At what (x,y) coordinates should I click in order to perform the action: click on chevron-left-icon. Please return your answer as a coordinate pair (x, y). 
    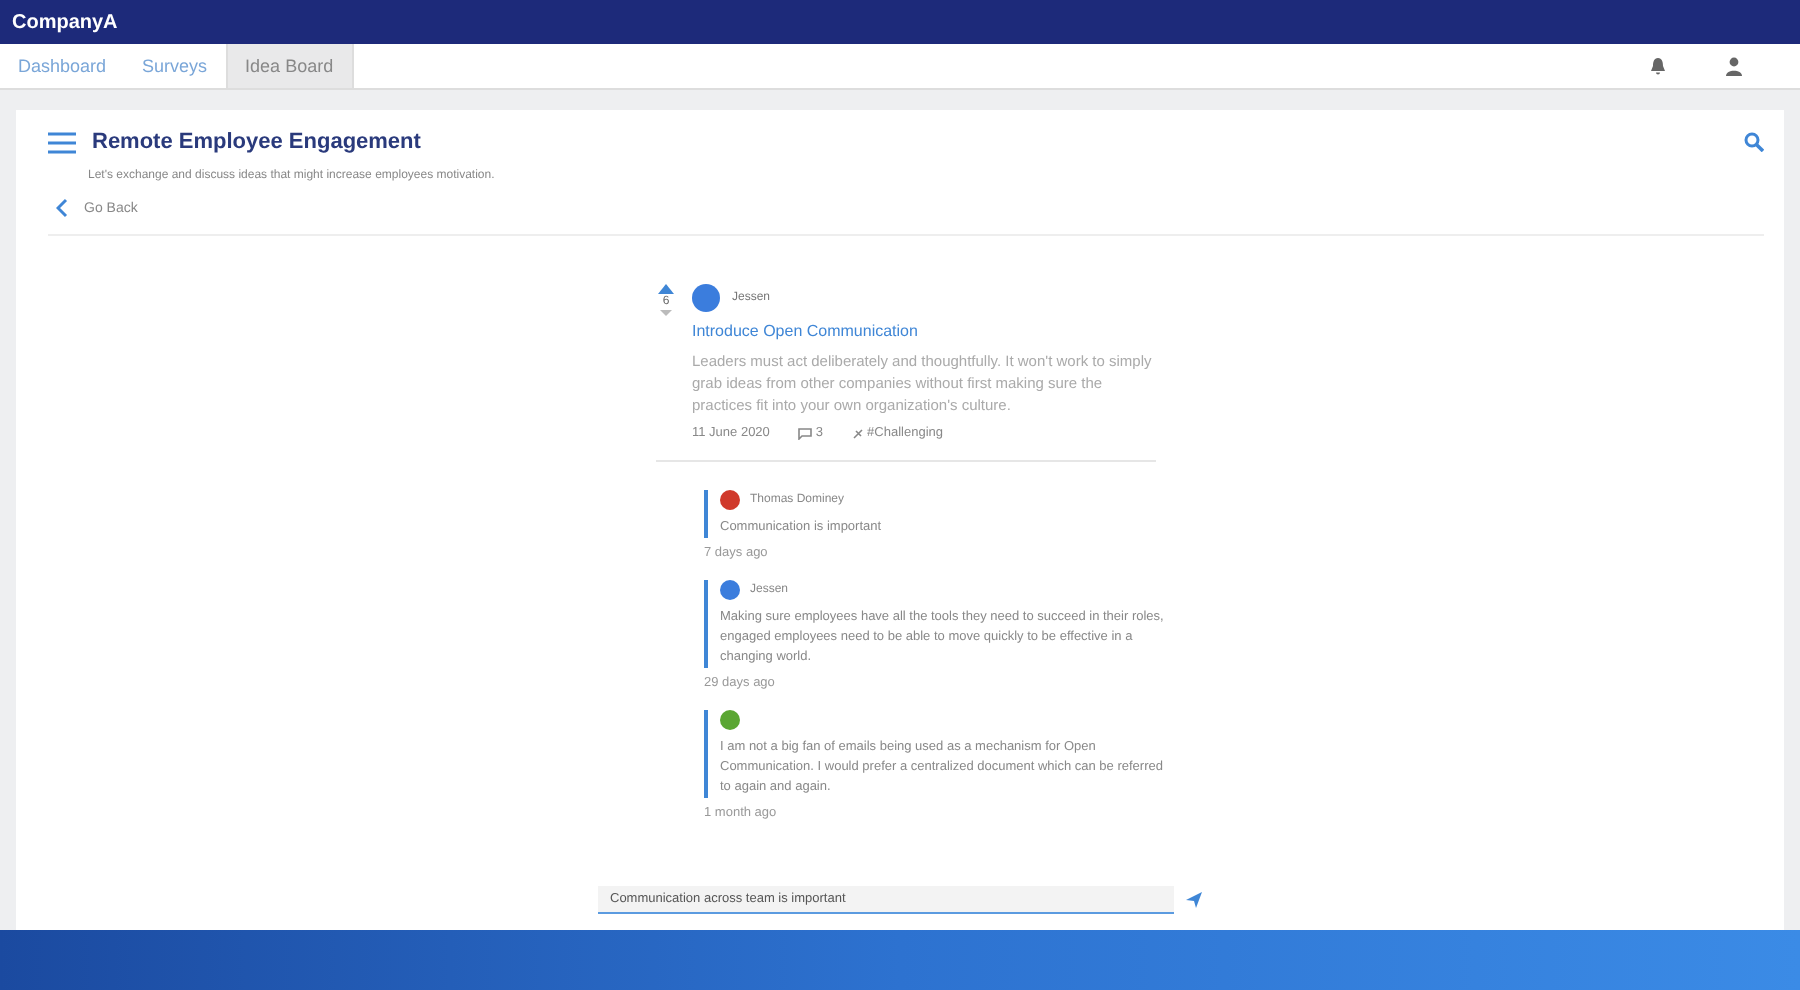
    Looking at the image, I should click on (62, 208).